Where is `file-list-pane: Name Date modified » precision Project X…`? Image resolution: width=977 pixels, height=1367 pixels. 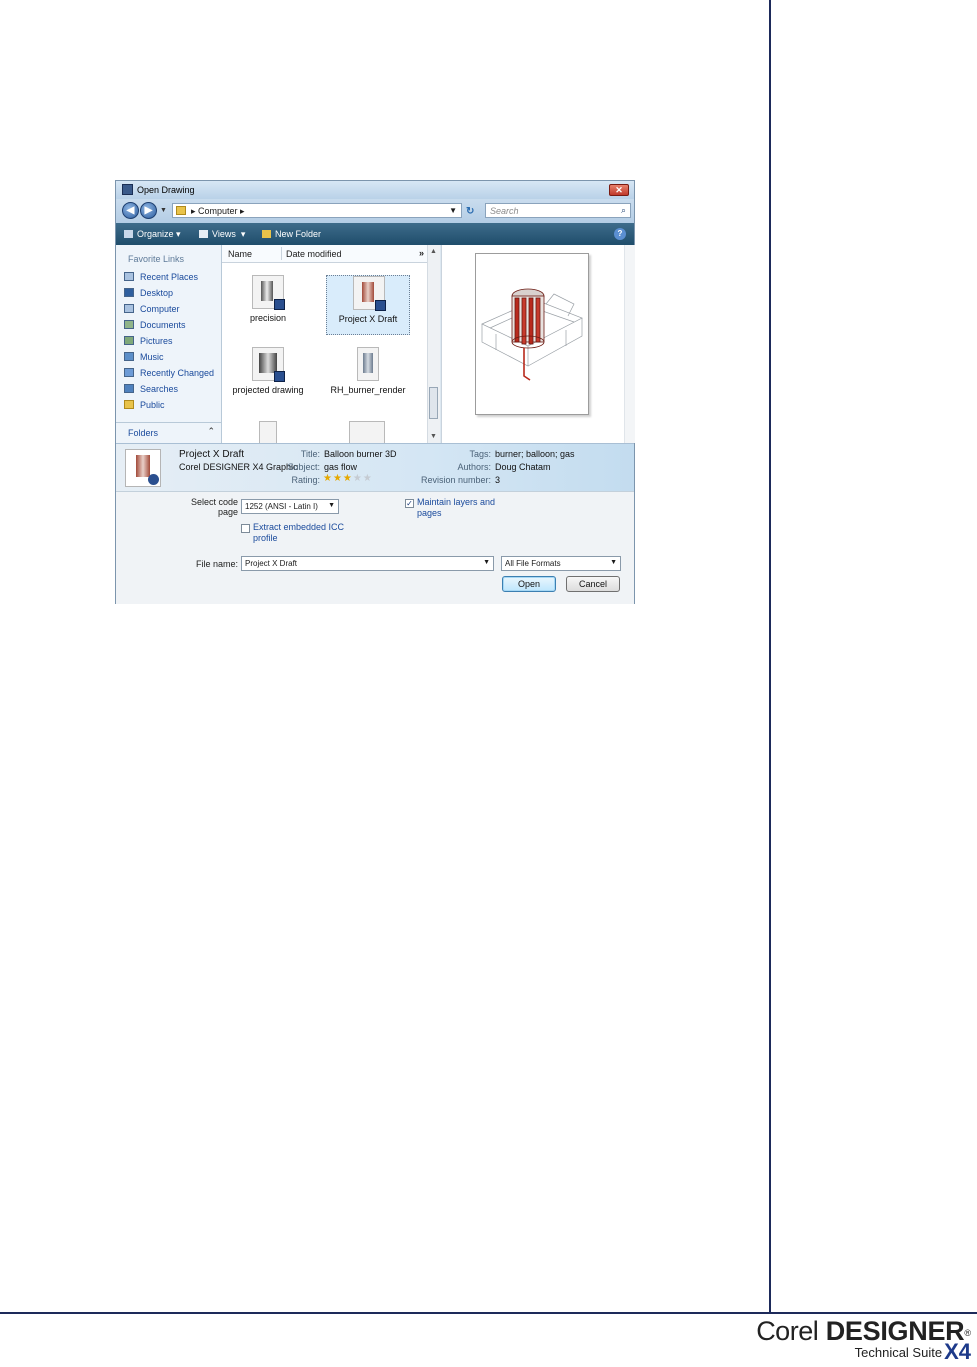
file-list-pane: Name Date modified » precision Project X… is located at coordinates (331, 344).